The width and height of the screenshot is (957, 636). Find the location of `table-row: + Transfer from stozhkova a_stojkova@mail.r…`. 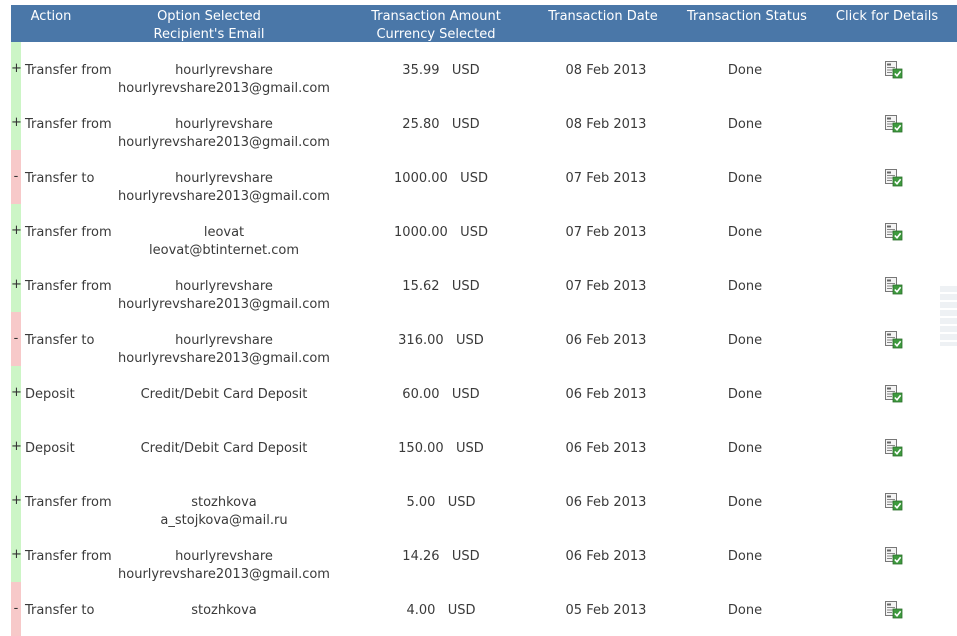

table-row: + Transfer from stozhkova a_stojkova@mail.r… is located at coordinates (484, 501).